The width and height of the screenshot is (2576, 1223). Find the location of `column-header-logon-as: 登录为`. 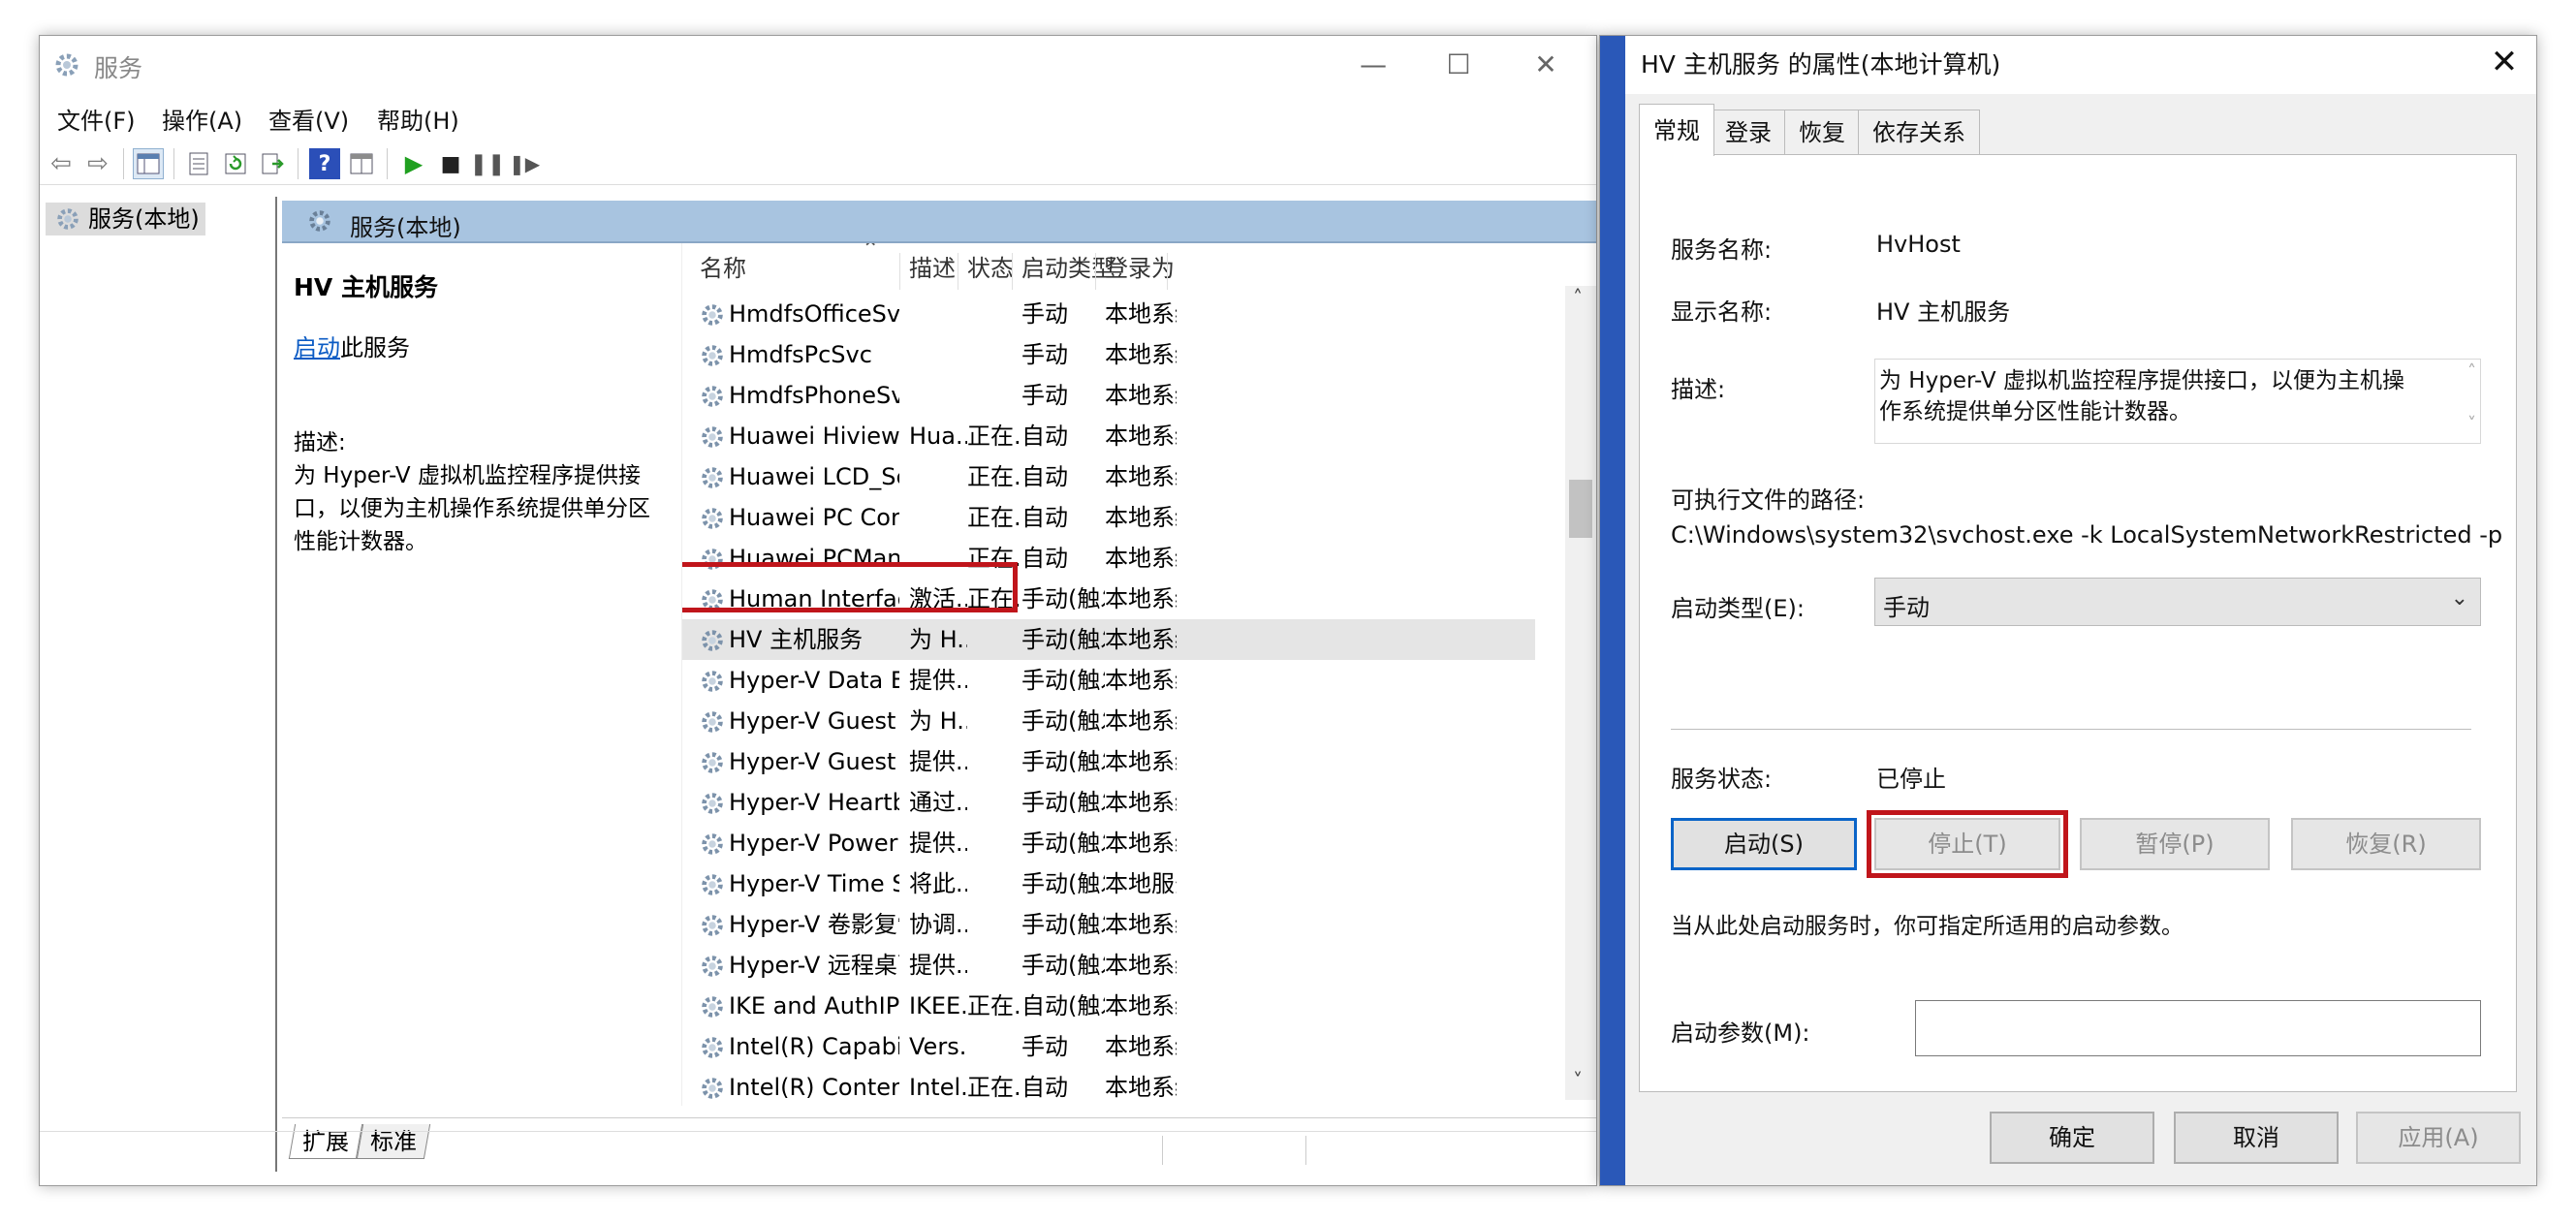

column-header-logon-as: 登录为 is located at coordinates (1140, 268).